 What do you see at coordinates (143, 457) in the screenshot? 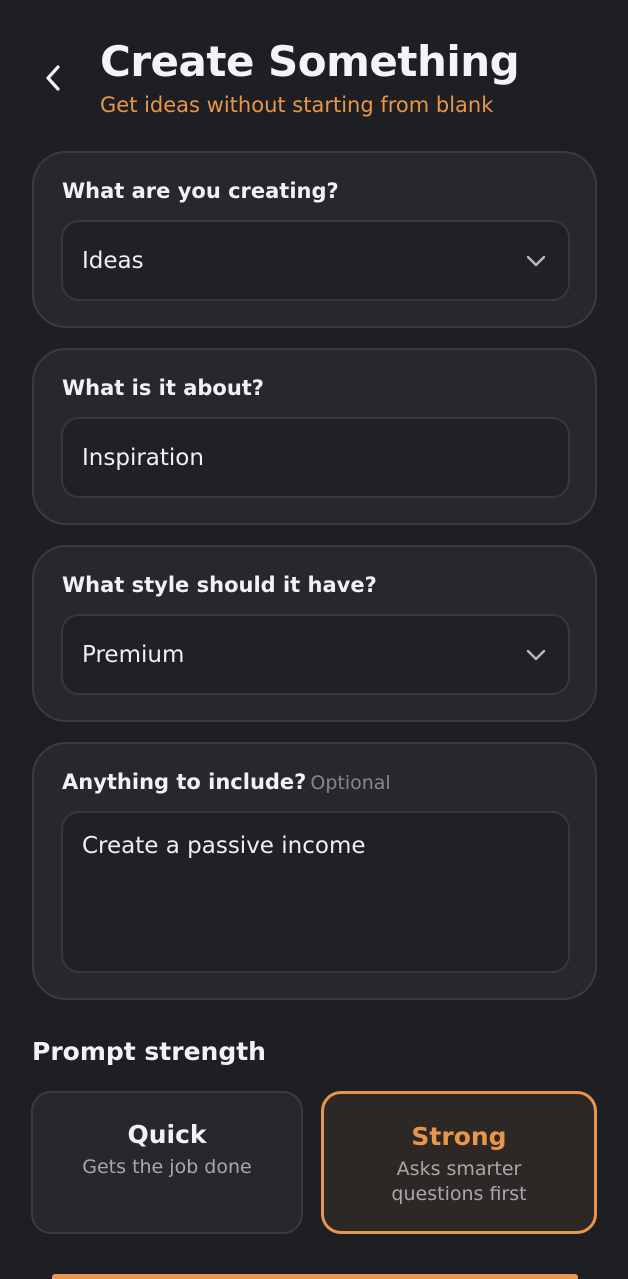
I see `about-value: Inspiration` at bounding box center [143, 457].